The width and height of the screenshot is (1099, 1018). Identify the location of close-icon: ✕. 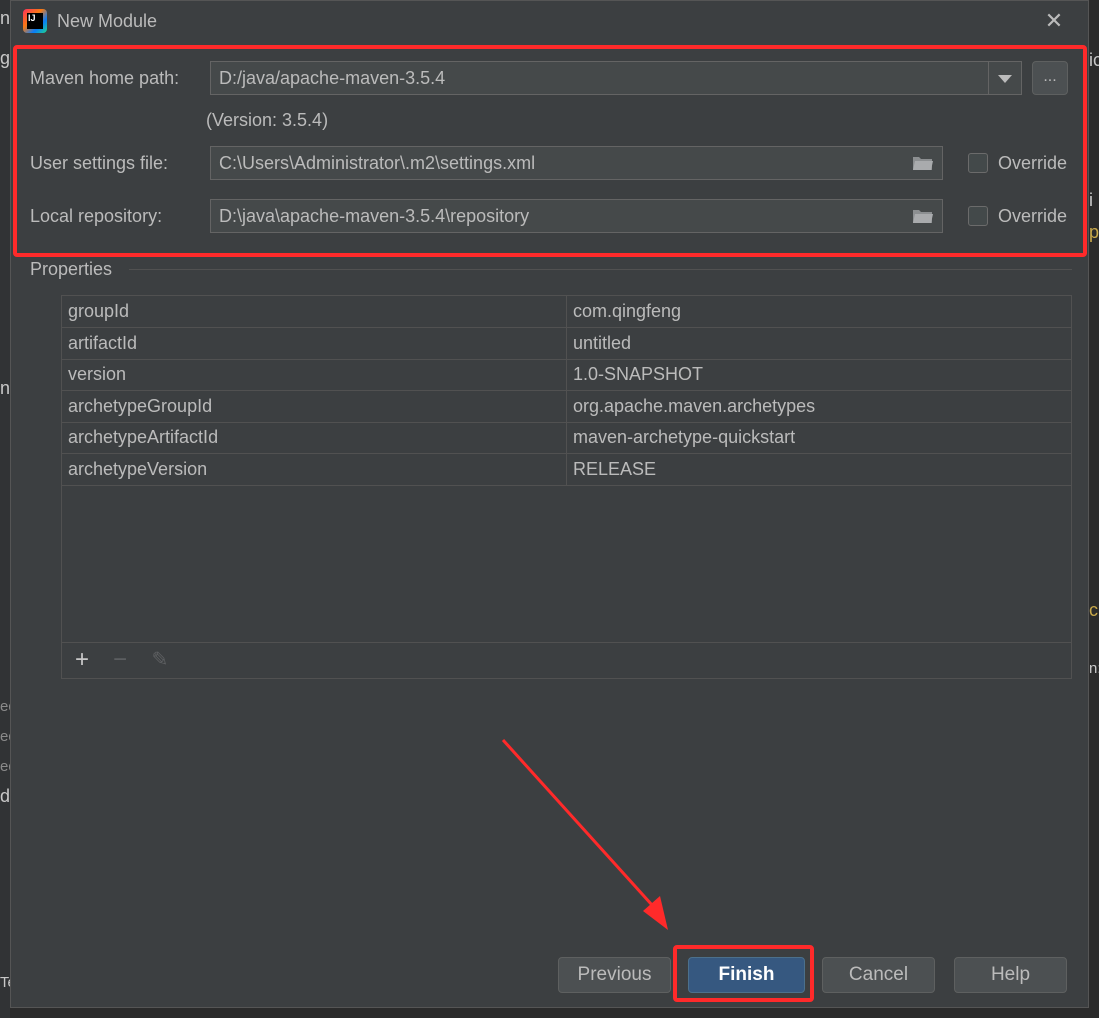
(1054, 21).